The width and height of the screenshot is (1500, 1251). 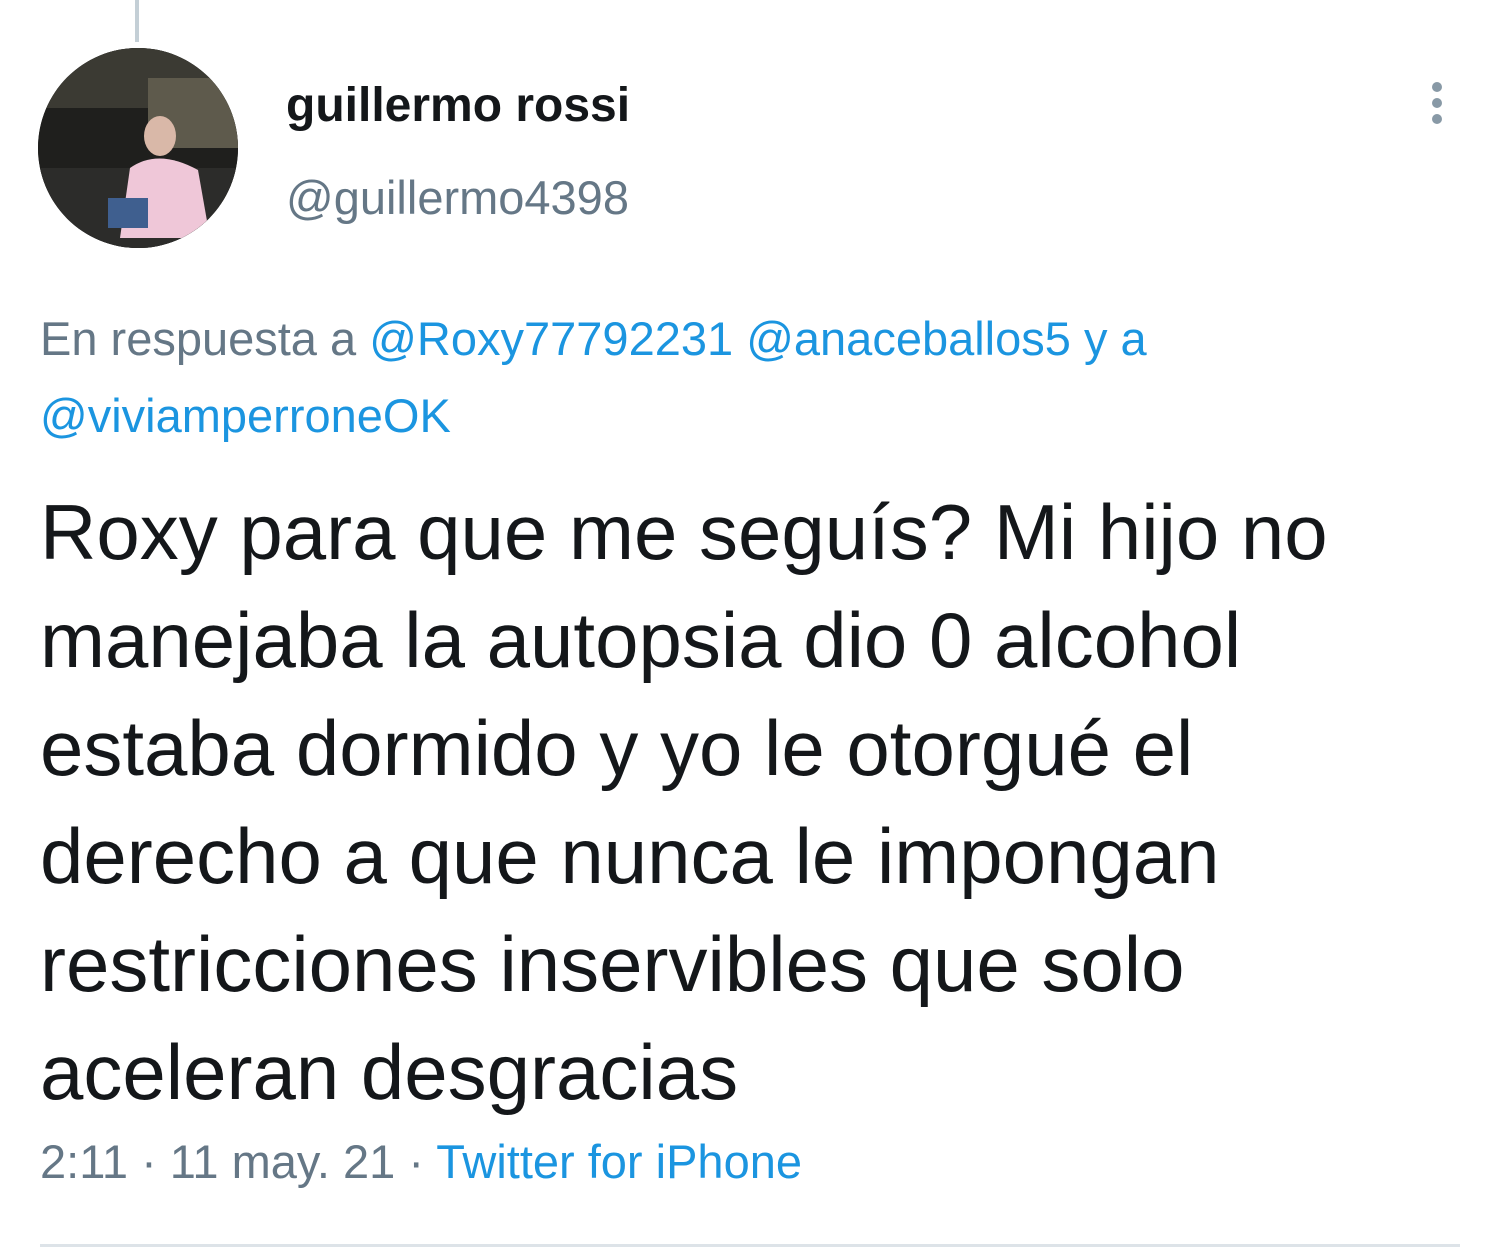 I want to click on tweet-time: 2:11, so click(x=84, y=1161).